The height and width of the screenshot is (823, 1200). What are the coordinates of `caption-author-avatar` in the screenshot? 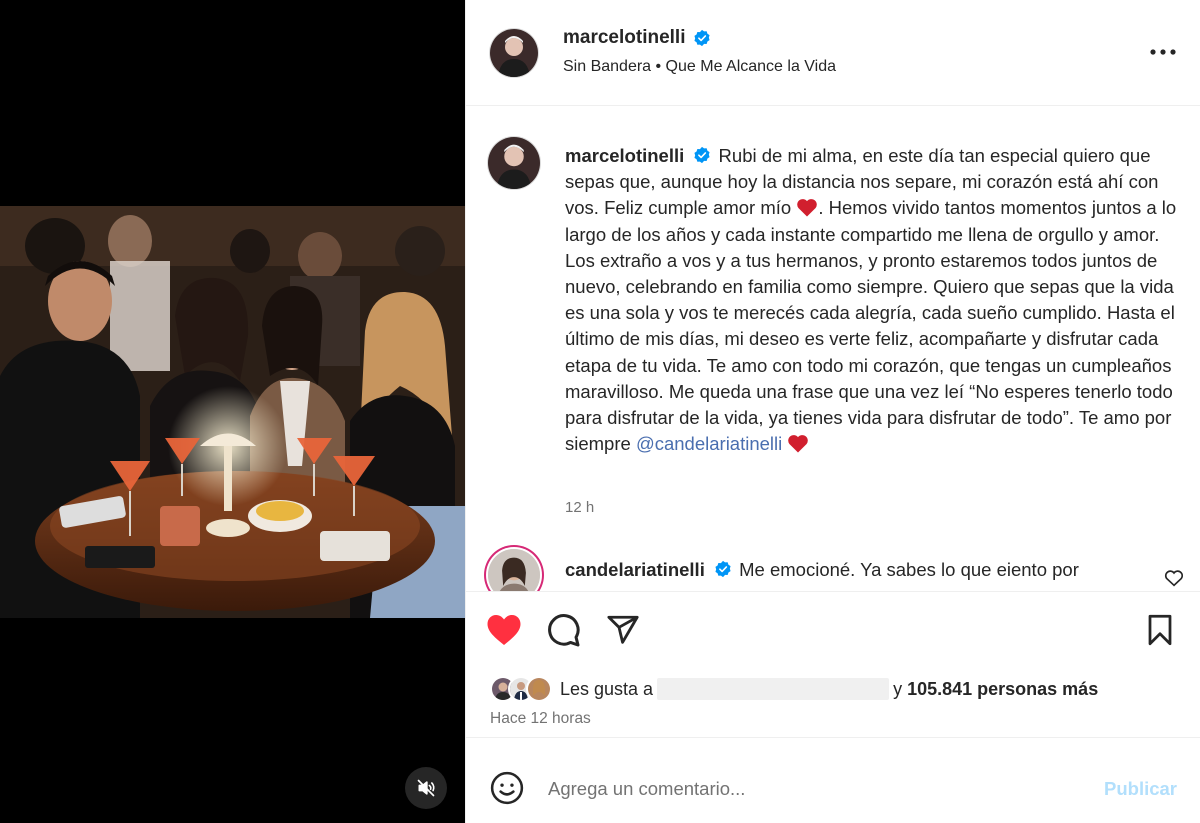 It's located at (514, 163).